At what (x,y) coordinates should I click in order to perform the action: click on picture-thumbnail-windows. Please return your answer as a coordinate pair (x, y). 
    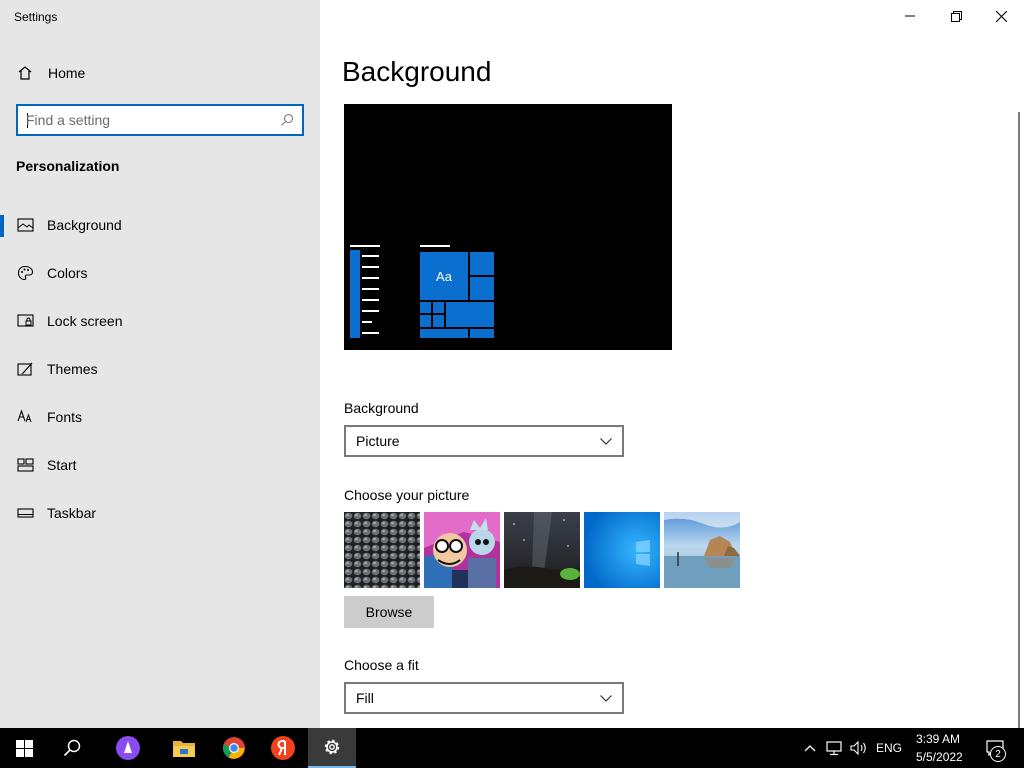
    Looking at the image, I should click on (622, 550).